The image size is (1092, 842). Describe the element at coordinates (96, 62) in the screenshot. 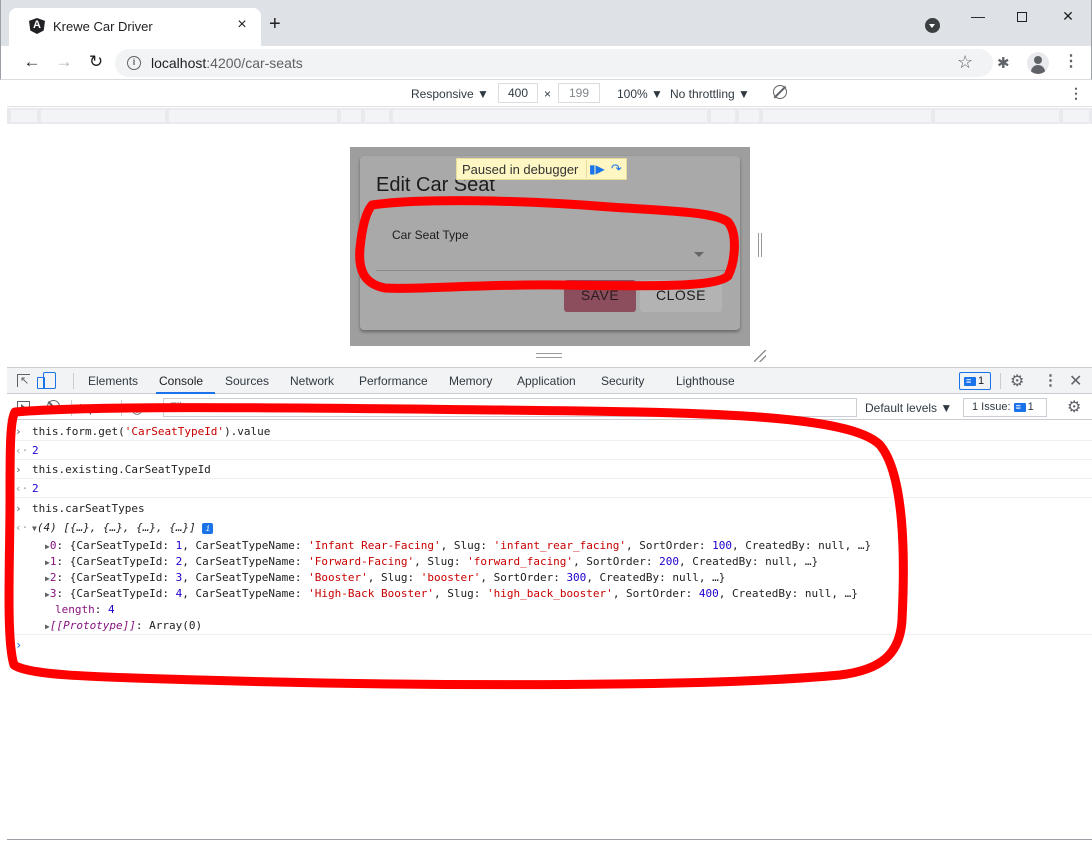

I see `reload-button: ↻` at that location.